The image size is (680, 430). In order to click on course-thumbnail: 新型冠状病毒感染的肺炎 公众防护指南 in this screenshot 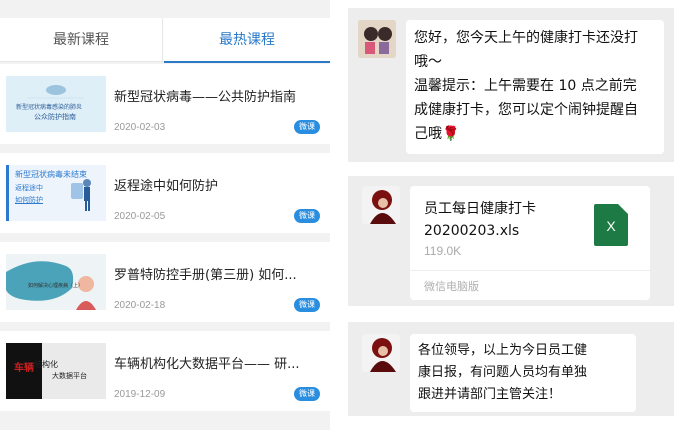, I will do `click(56, 104)`.